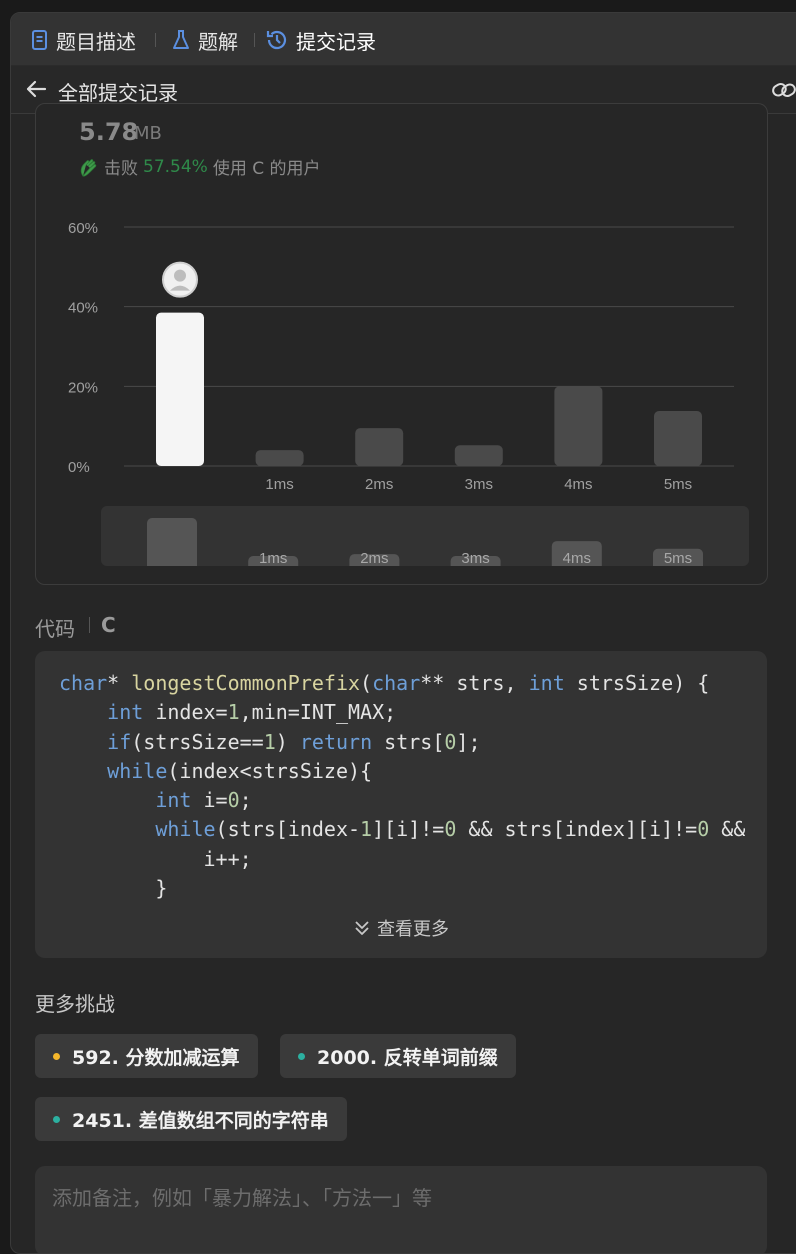  Describe the element at coordinates (362, 928) in the screenshot. I see `double-chevron-down-icon` at that location.